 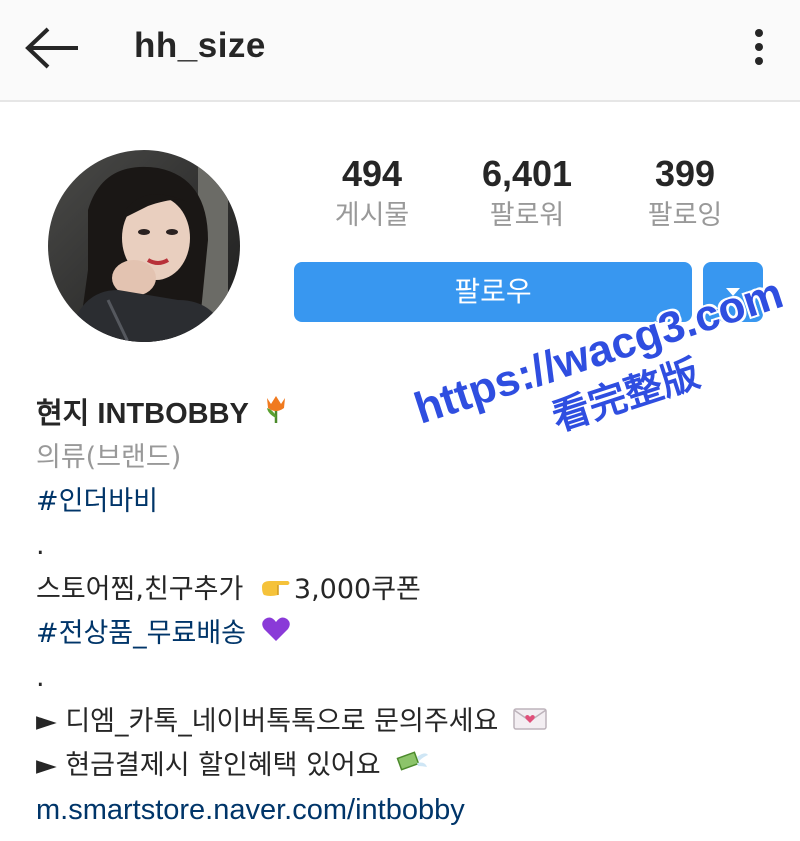 I want to click on display-name: 현지 INTBOBBY, so click(x=142, y=414).